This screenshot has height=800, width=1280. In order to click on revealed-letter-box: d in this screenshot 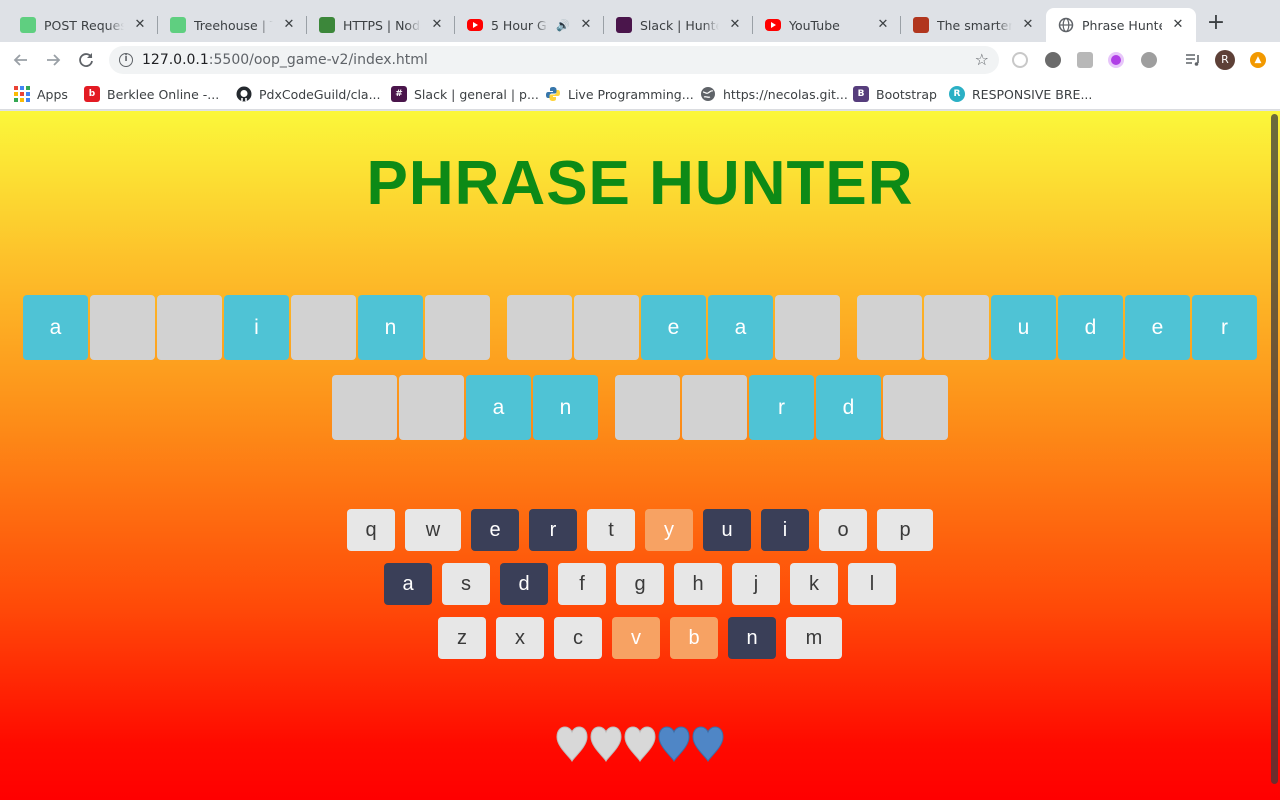, I will do `click(1090, 327)`.